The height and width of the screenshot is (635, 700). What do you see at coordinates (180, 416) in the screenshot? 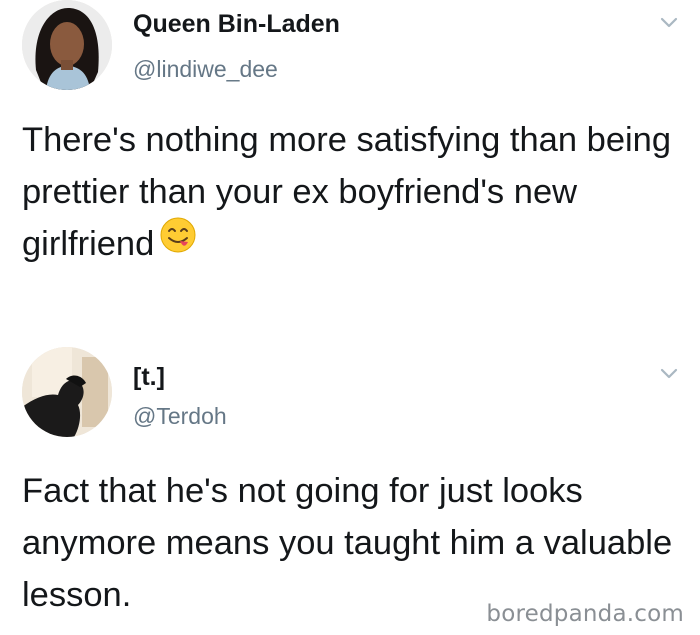
I see `user-handle: @Terdoh` at bounding box center [180, 416].